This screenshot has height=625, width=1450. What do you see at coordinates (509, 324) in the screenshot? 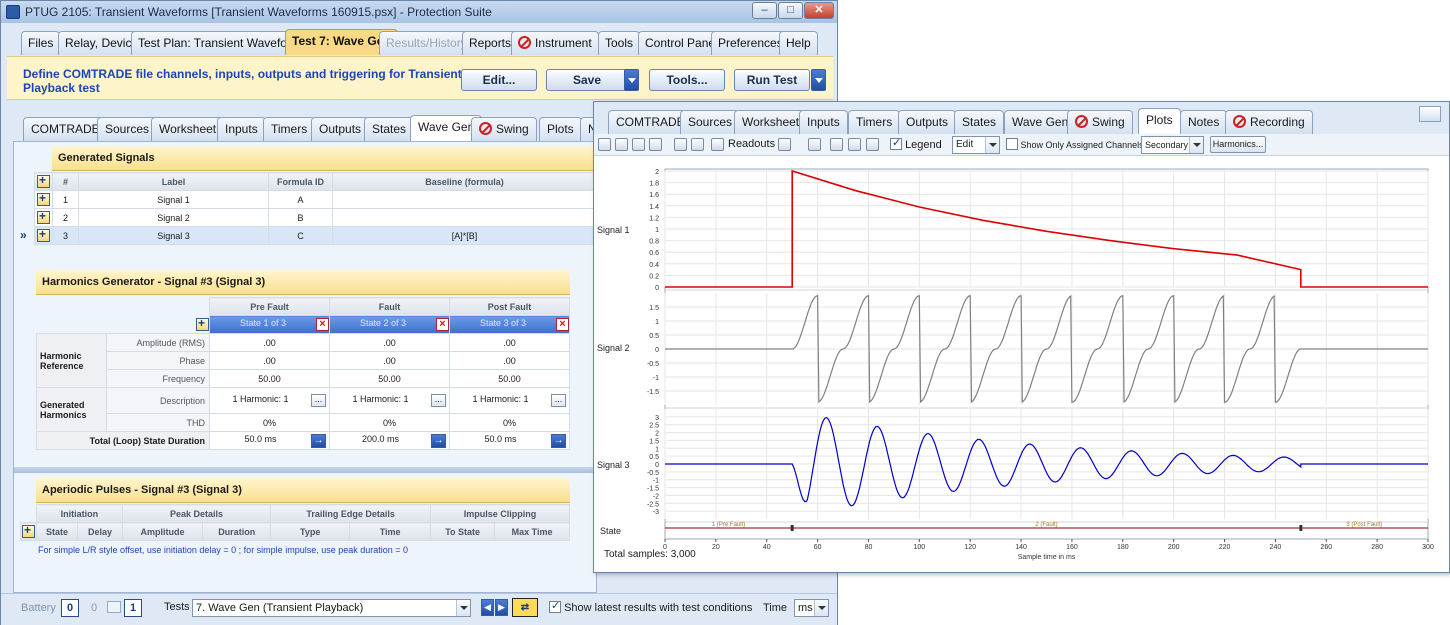
I see `state-3-cell: State 3 of 3 ×` at bounding box center [509, 324].